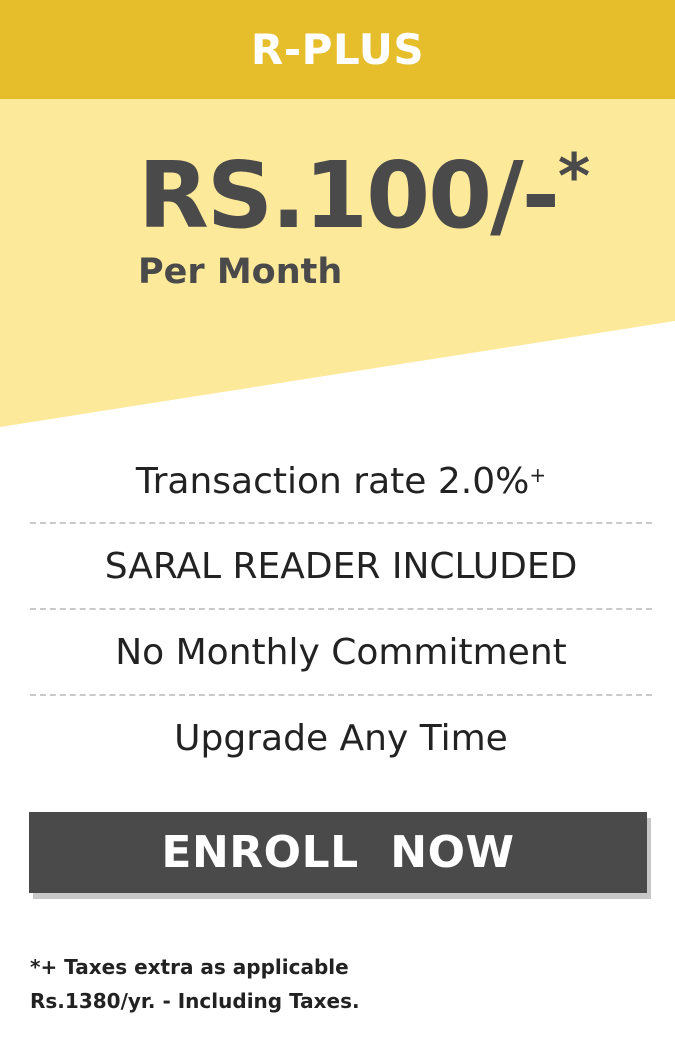 Image resolution: width=675 pixels, height=1040 pixels. I want to click on feature-label: SARAL READER INCLUDED, so click(341, 566).